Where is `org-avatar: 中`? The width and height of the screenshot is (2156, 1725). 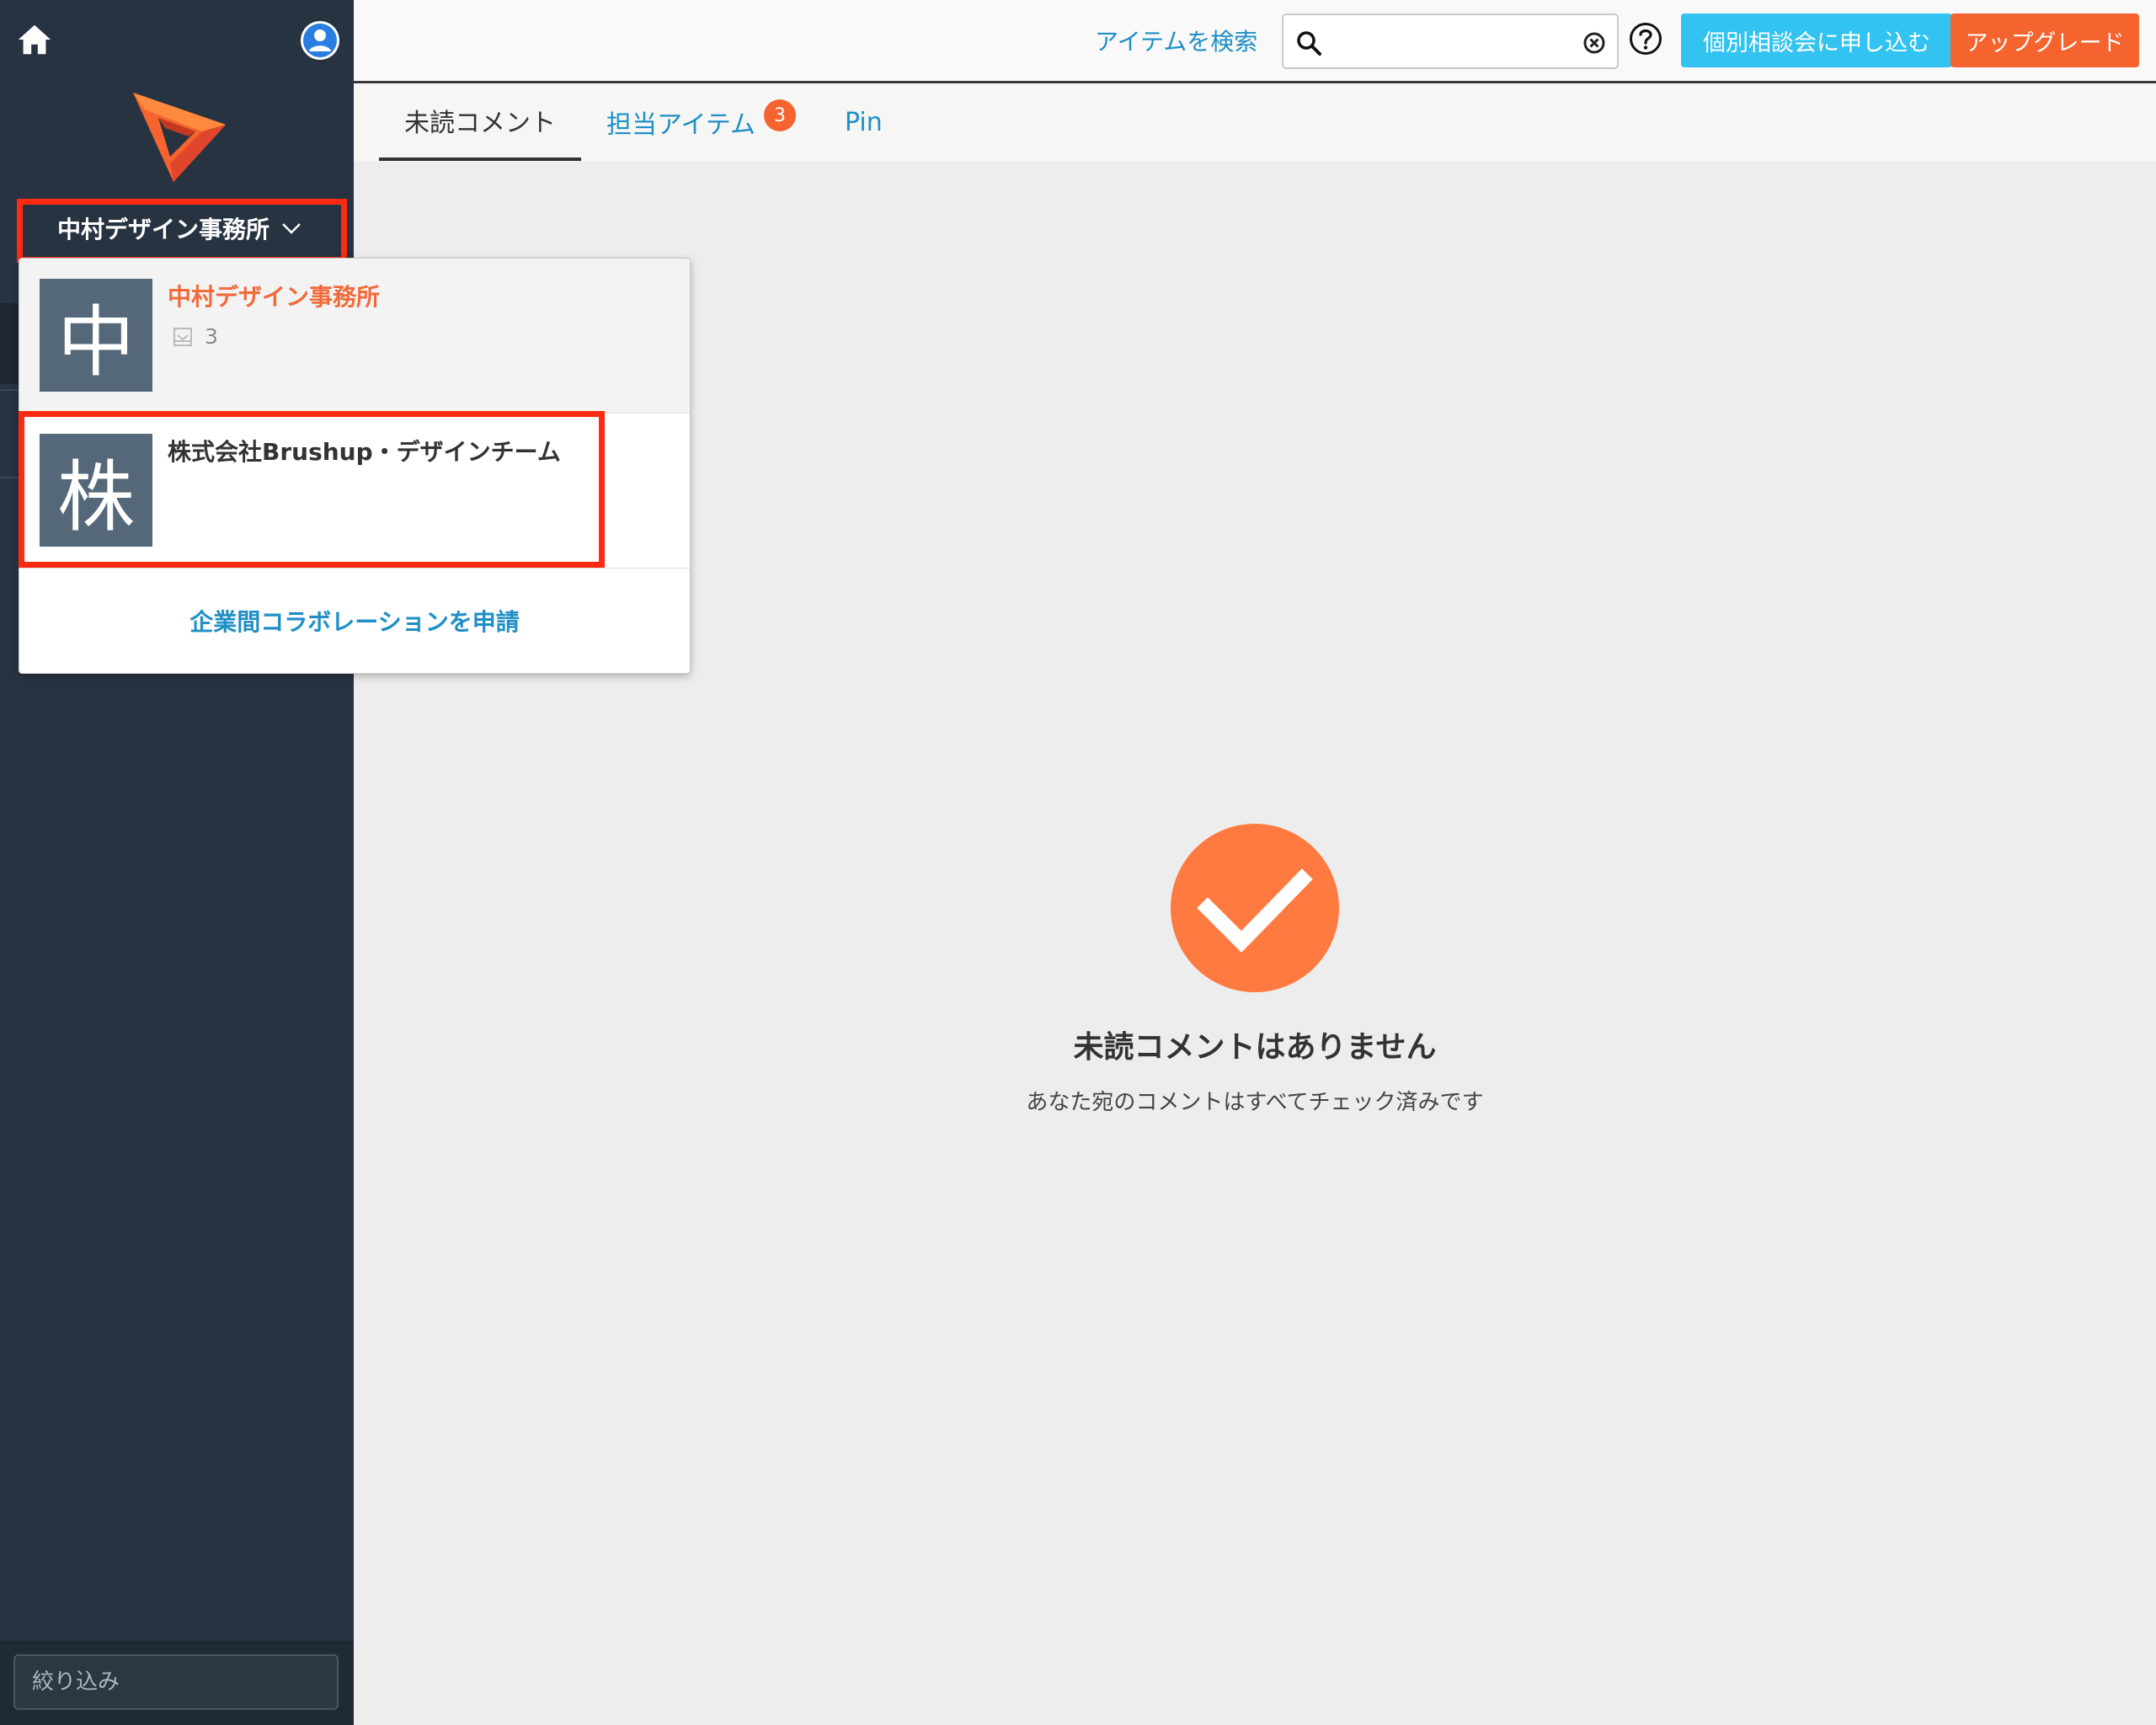
org-avatar: 中 is located at coordinates (96, 335).